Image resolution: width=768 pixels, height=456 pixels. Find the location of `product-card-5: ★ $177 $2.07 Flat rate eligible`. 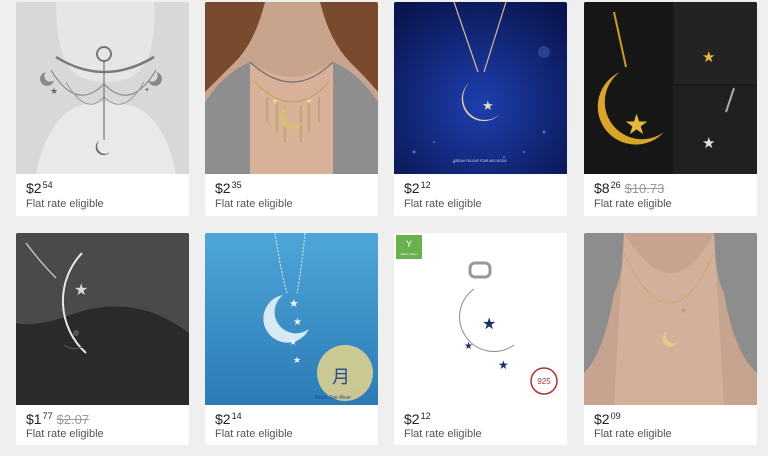

product-card-5: ★ $177 $2.07 Flat rate eligible is located at coordinates (102, 339).